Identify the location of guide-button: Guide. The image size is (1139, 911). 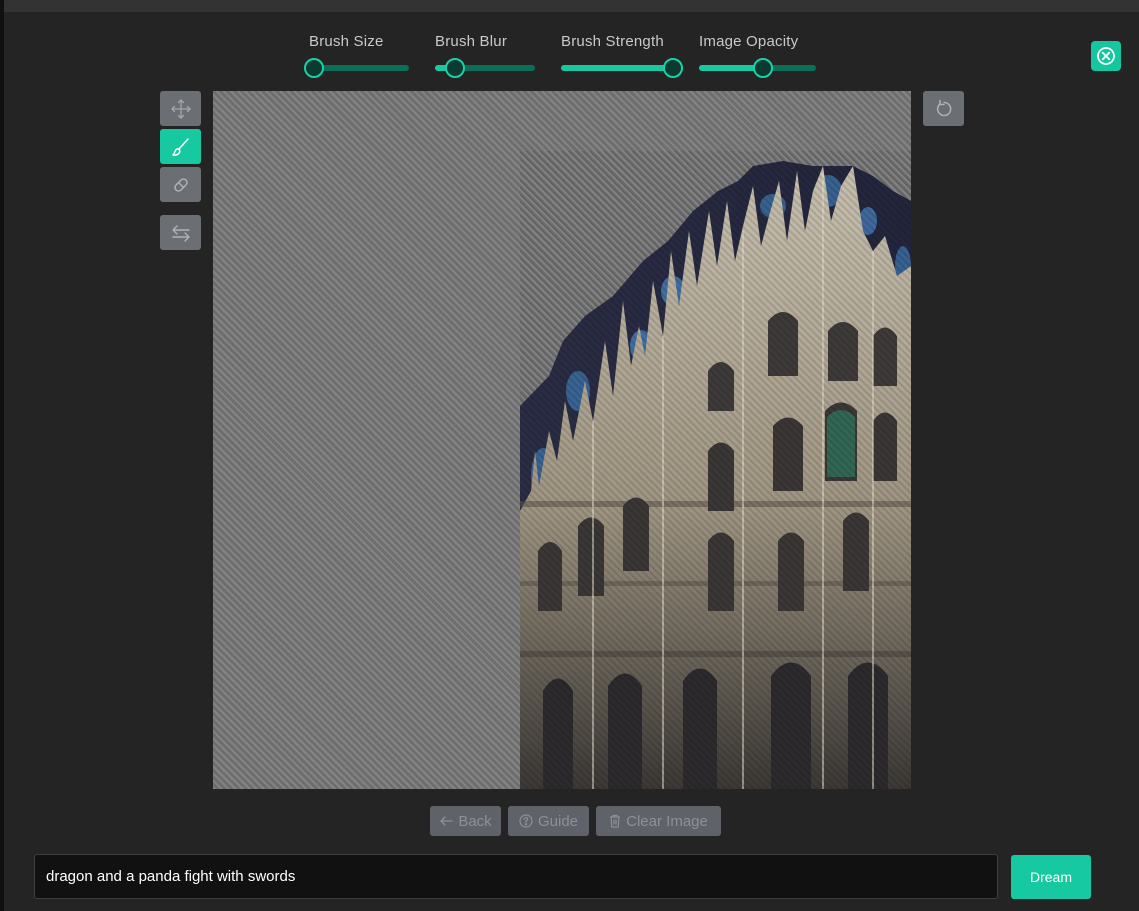
(548, 821).